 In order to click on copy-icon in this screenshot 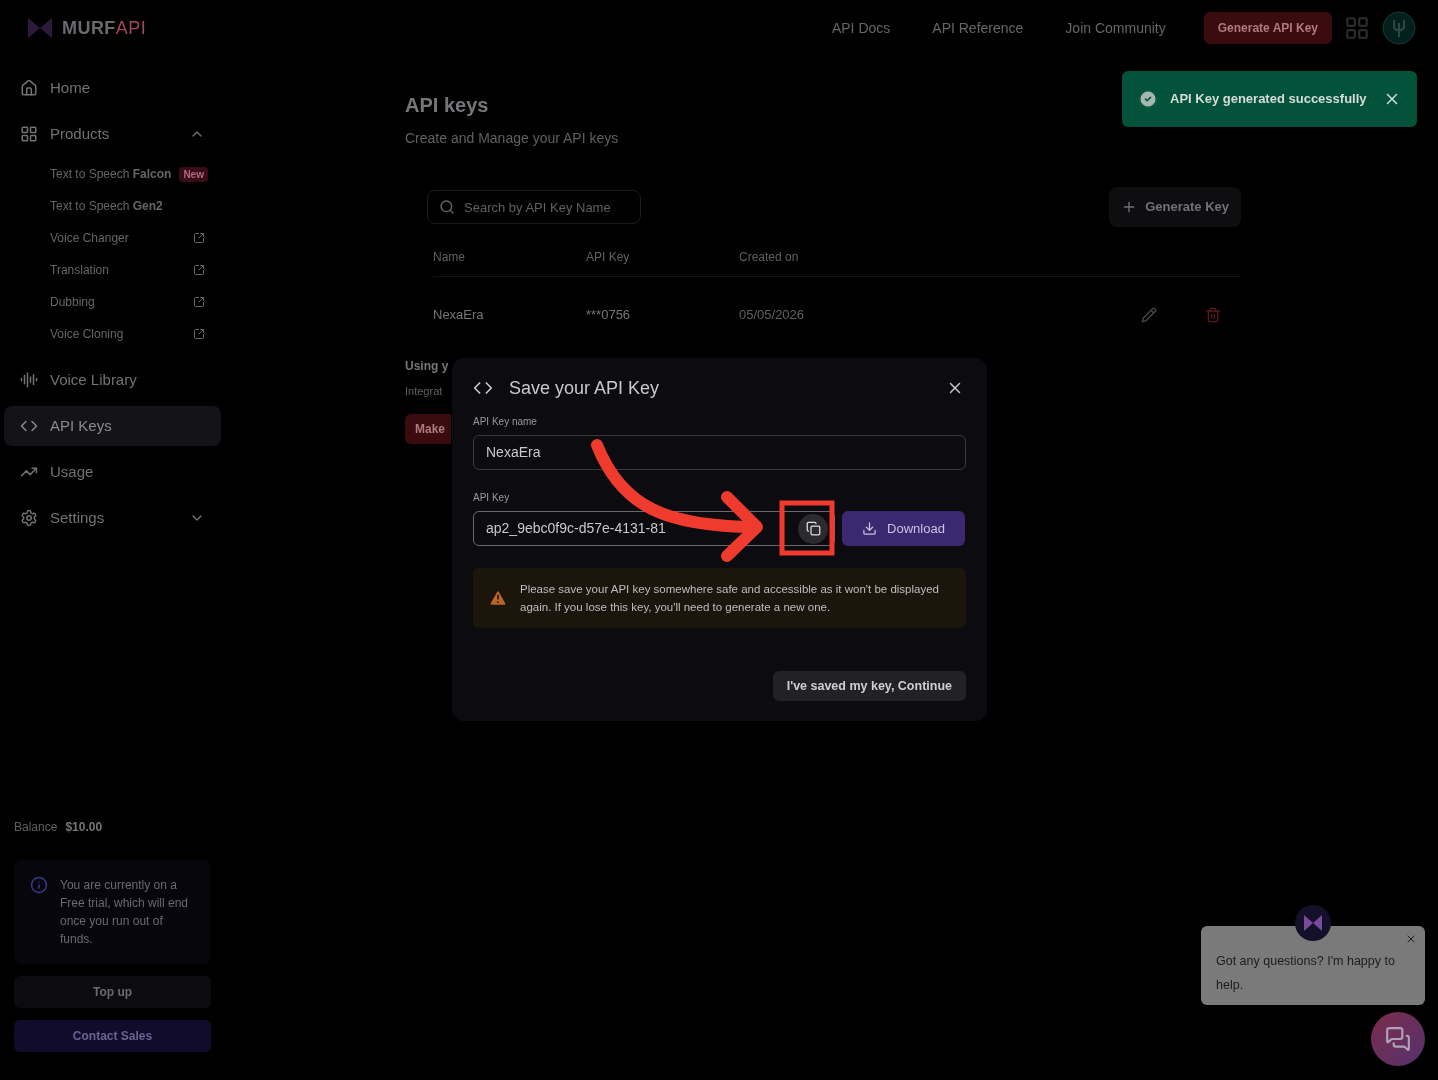, I will do `click(813, 528)`.